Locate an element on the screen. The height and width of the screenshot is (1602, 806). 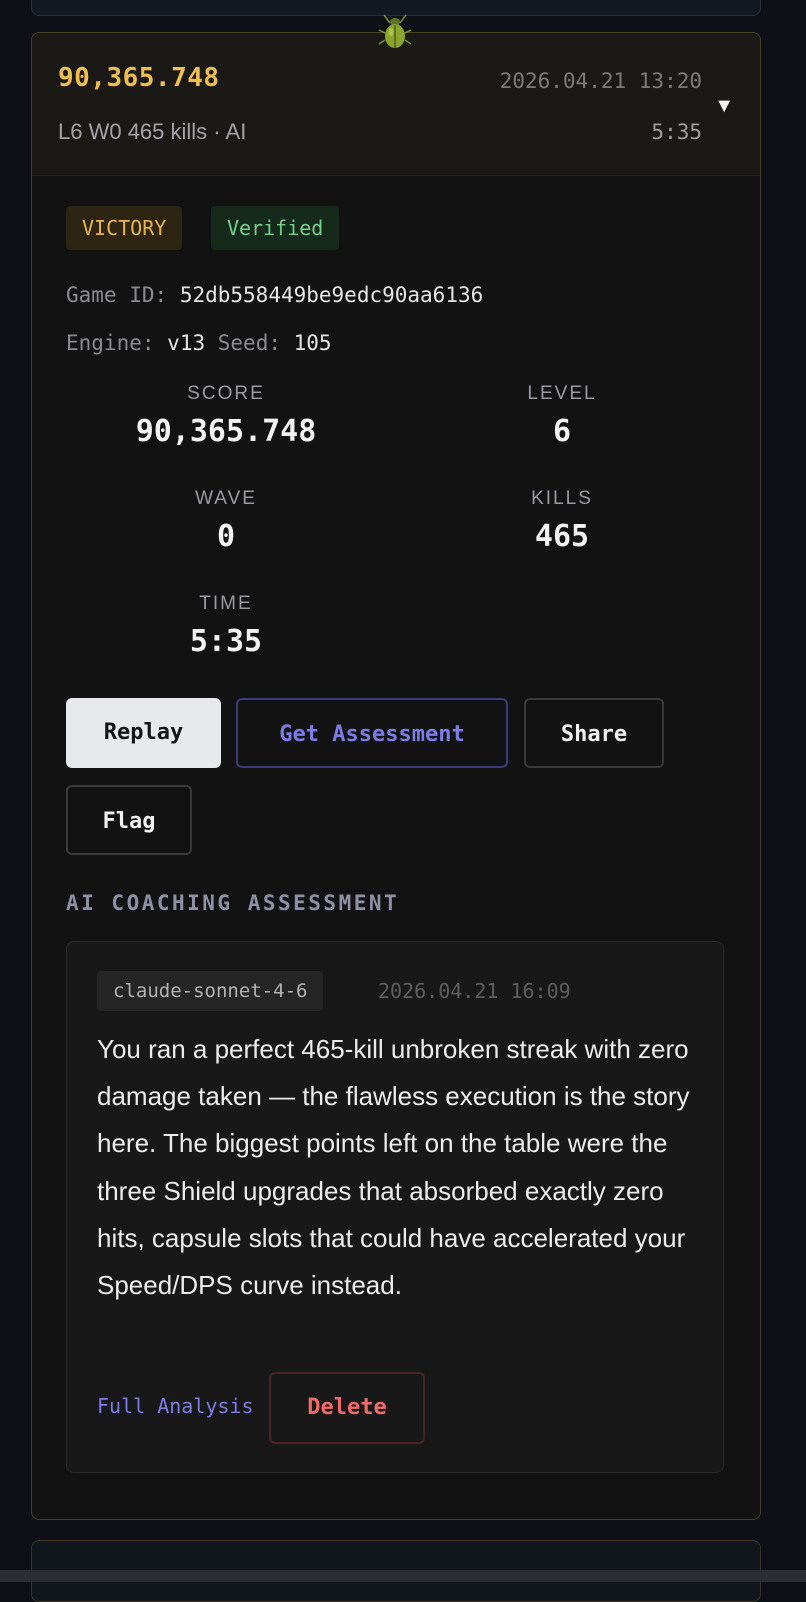
bug-icon is located at coordinates (395, 31).